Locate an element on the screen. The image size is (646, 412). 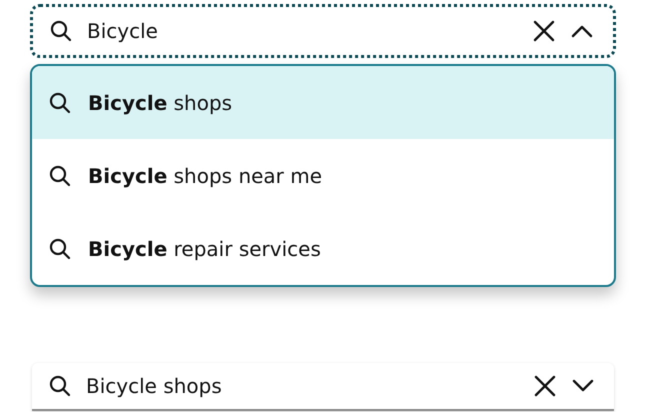
search-bar: Bicycle is located at coordinates (323, 31).